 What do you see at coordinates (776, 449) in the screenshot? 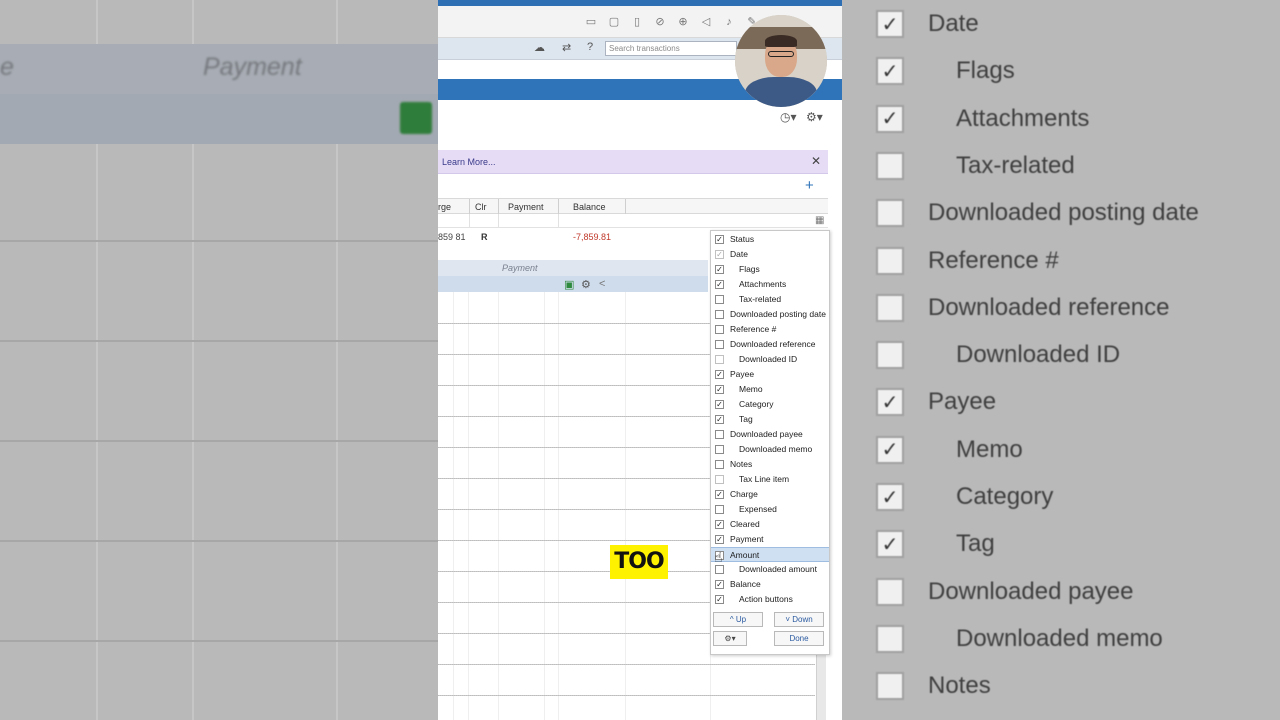
I see `column-option-label: Downloaded memo` at bounding box center [776, 449].